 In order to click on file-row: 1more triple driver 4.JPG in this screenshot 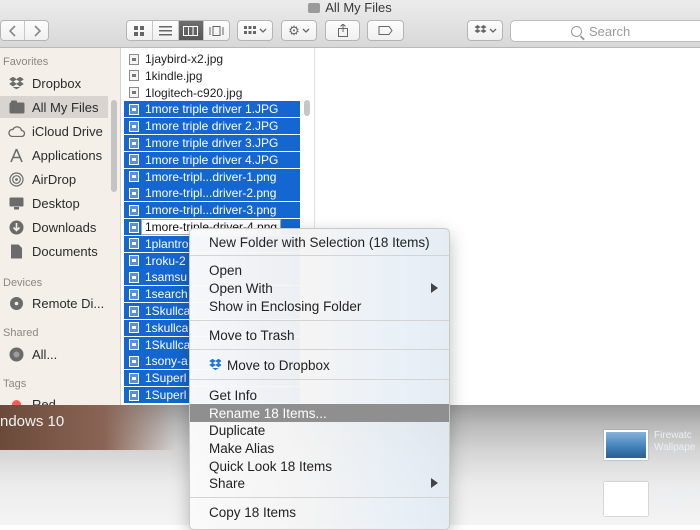, I will do `click(212, 159)`.